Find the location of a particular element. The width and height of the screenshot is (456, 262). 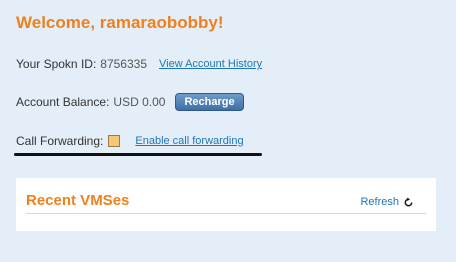

recent-vms-title: Recent VMSes is located at coordinates (78, 200).